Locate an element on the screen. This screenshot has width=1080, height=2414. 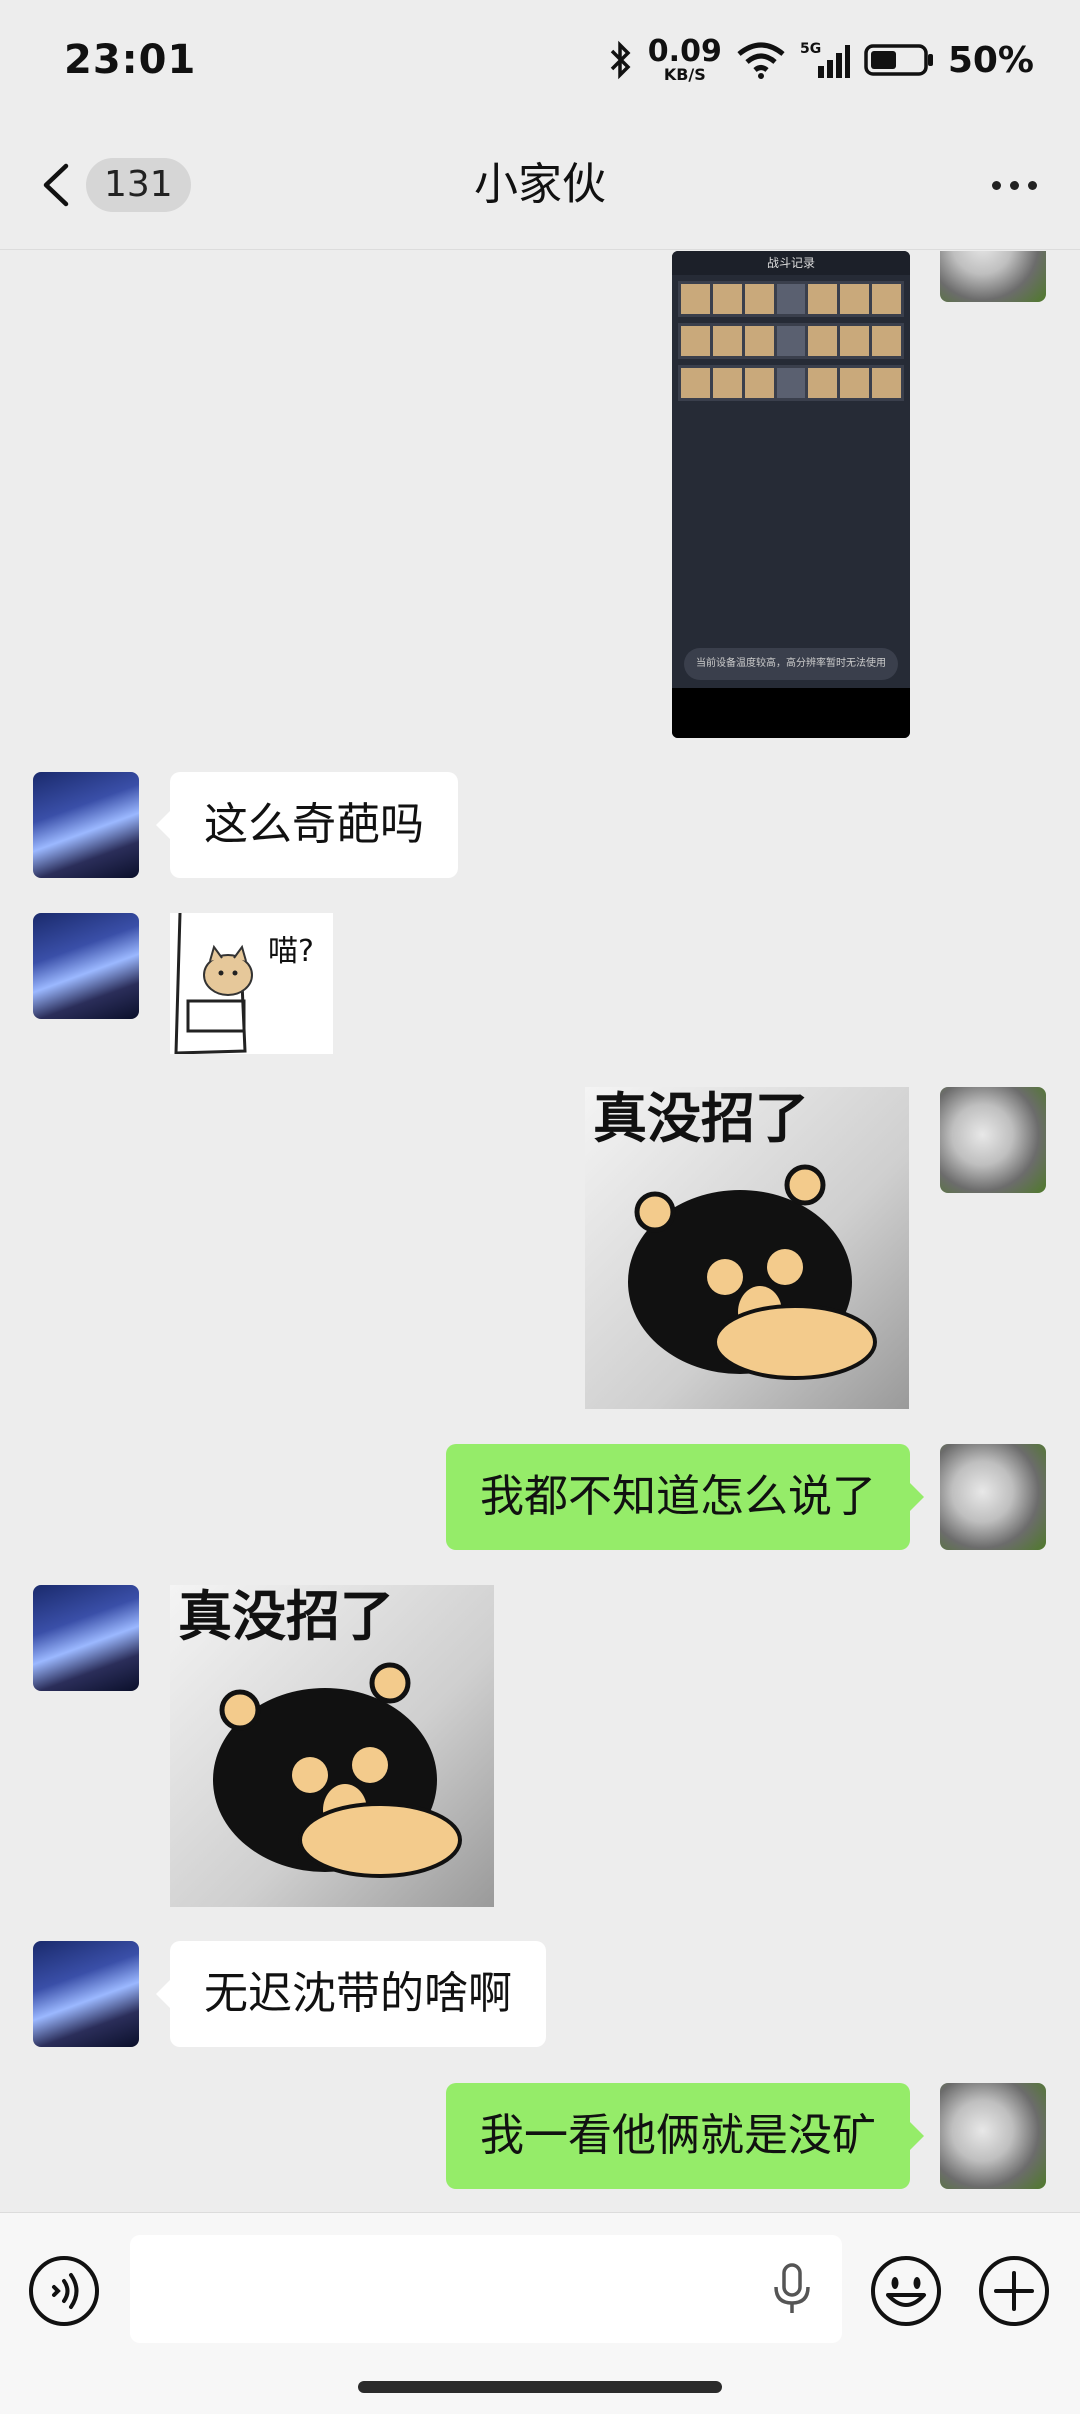
message-bubble-received: 这么奇葩吗 is located at coordinates (307, 825).